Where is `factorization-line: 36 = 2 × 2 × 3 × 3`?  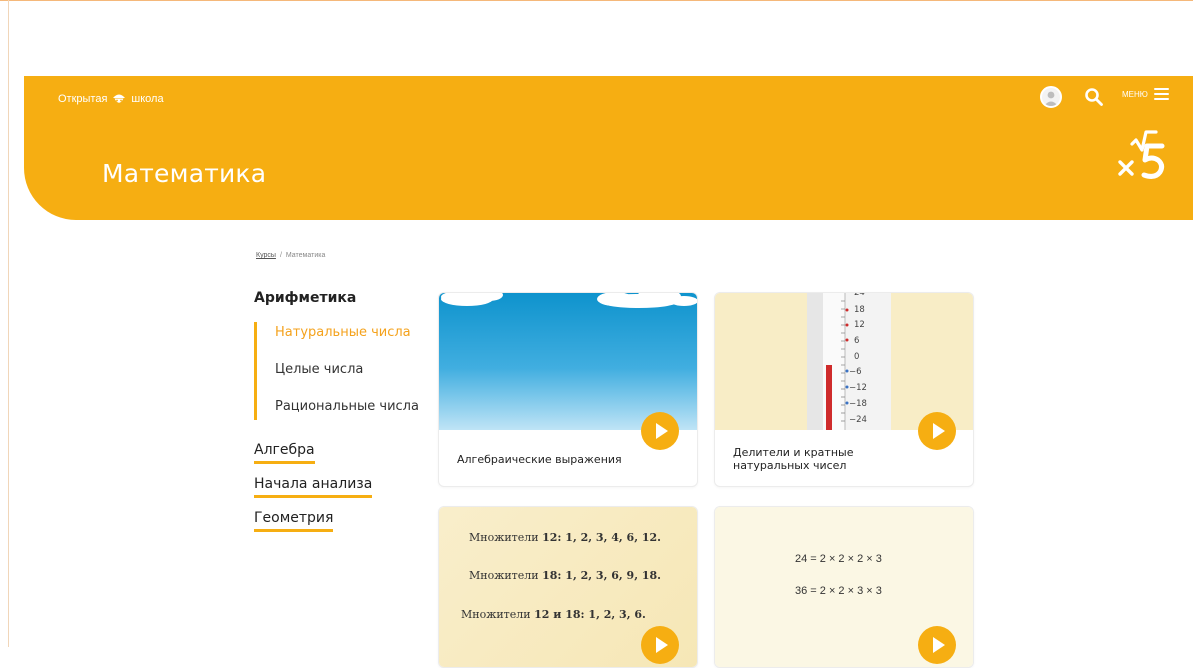
factorization-line: 36 = 2 × 2 × 3 × 3 is located at coordinates (838, 591).